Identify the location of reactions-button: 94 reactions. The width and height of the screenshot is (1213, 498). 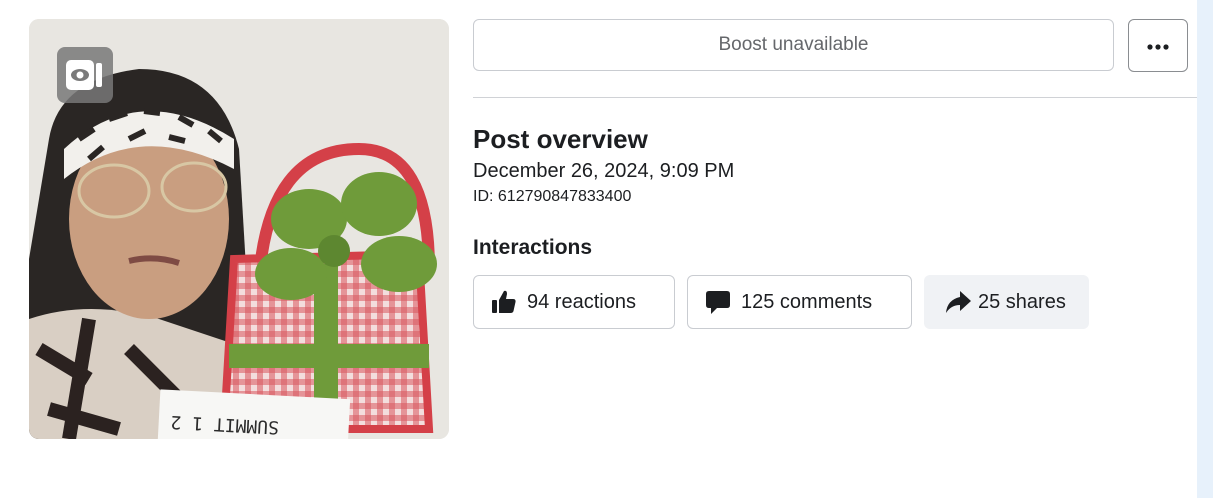
(574, 302).